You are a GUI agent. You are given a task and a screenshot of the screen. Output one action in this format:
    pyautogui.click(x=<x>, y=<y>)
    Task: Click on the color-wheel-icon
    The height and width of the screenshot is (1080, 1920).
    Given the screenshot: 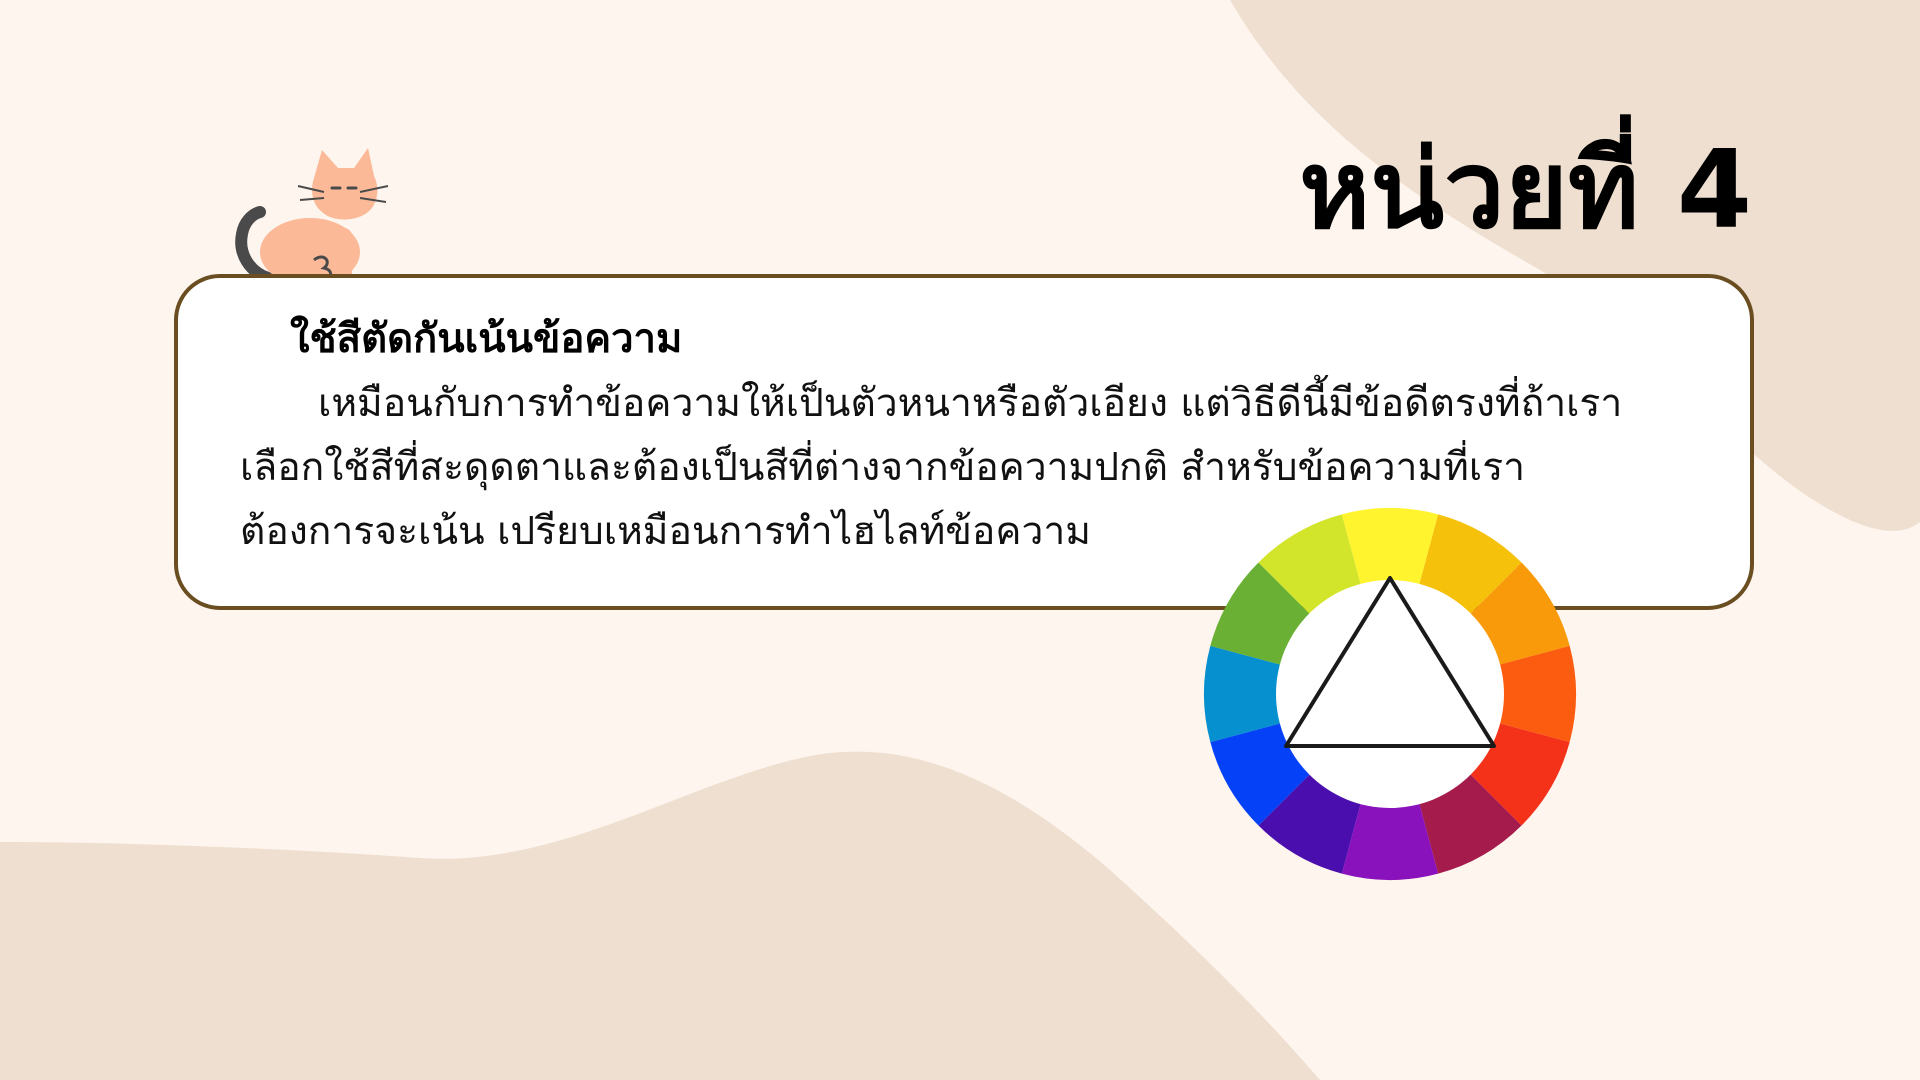 What is the action you would take?
    pyautogui.click(x=1390, y=694)
    